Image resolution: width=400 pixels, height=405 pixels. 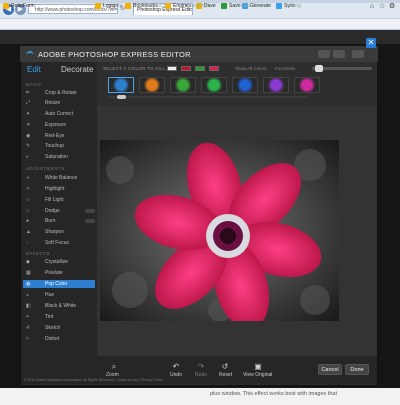 What do you see at coordinates (330, 369) in the screenshot?
I see `cancel-button: Cancel` at bounding box center [330, 369].